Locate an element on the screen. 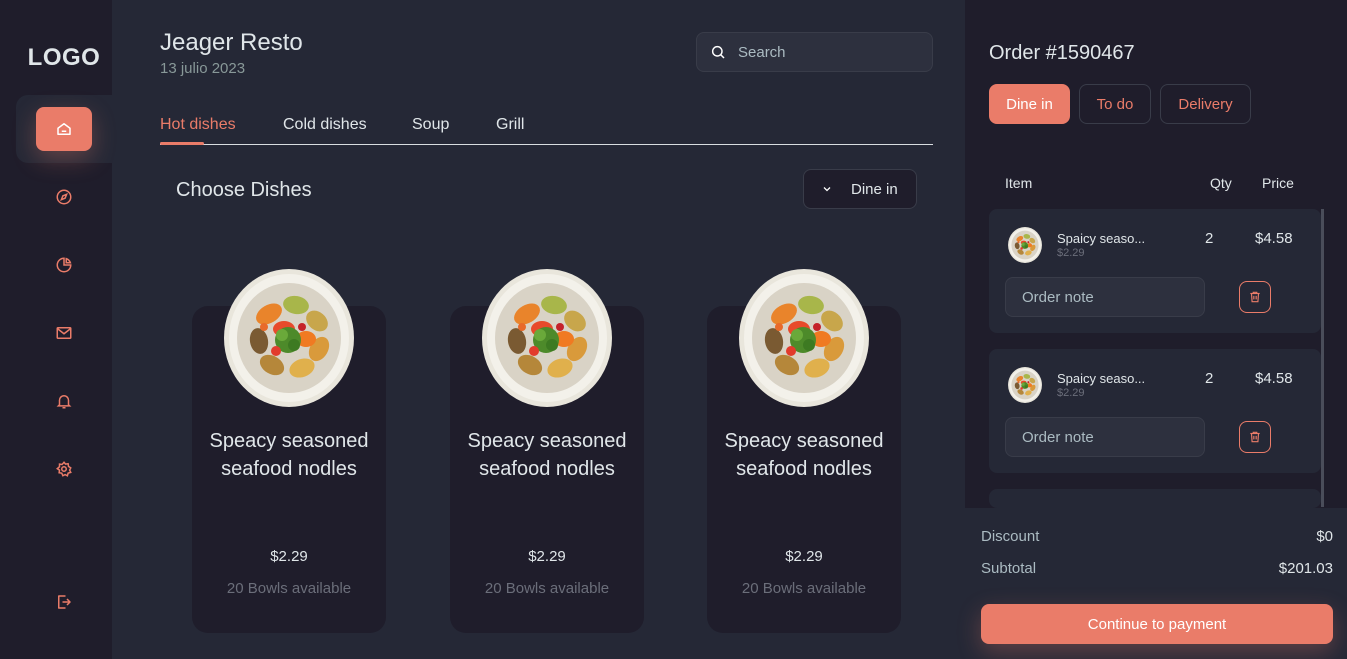 Image resolution: width=1347 pixels, height=659 pixels. active-tab-indicator is located at coordinates (182, 143).